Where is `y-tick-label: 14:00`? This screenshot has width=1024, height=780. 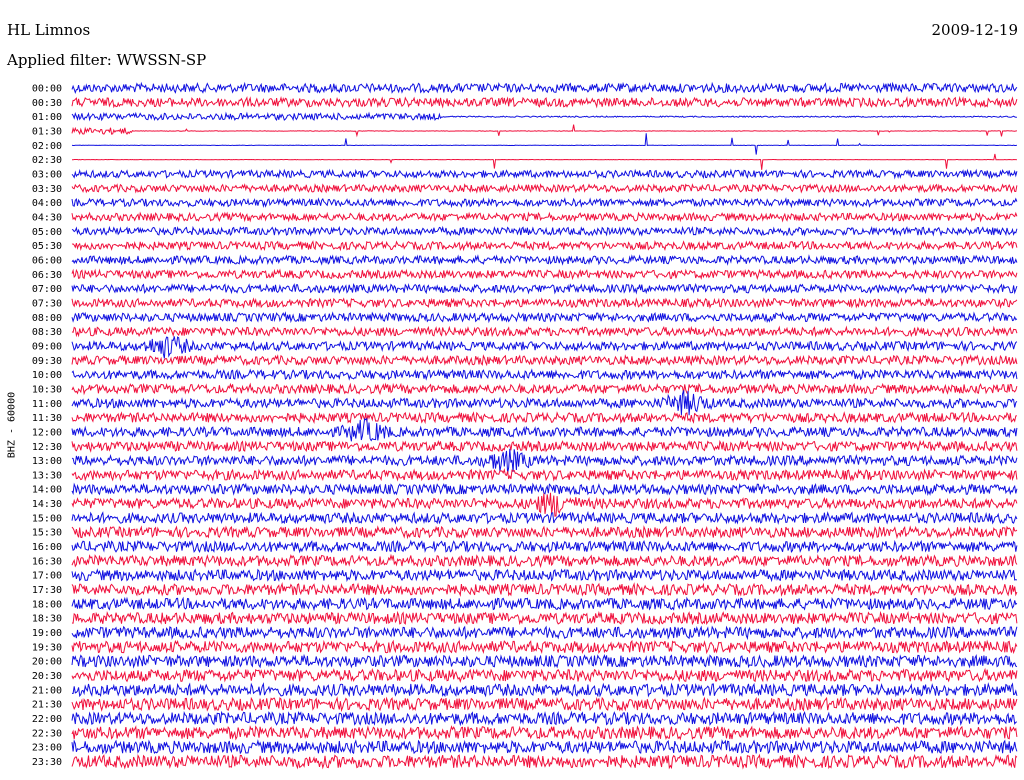
y-tick-label: 14:00 is located at coordinates (47, 490).